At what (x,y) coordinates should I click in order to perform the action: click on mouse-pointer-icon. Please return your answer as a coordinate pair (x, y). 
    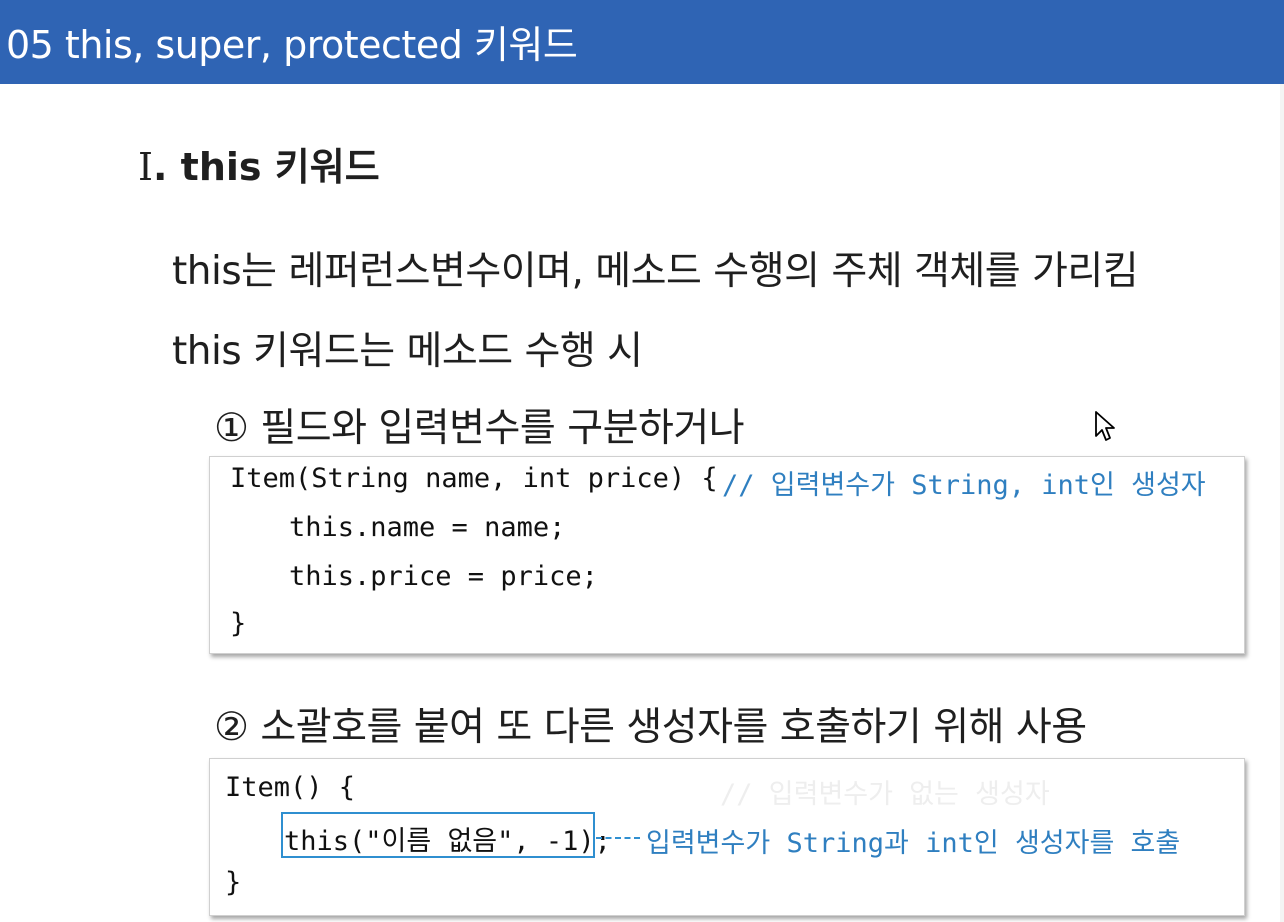
    Looking at the image, I should click on (1105, 426).